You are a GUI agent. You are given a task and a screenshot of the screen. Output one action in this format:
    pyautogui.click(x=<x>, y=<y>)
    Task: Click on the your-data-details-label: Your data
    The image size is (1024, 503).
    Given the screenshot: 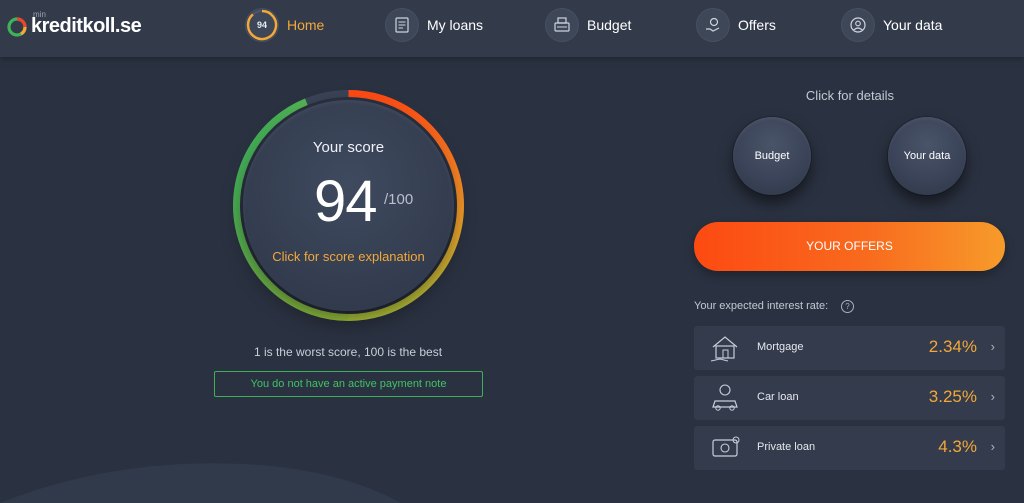 What is the action you would take?
    pyautogui.click(x=927, y=156)
    